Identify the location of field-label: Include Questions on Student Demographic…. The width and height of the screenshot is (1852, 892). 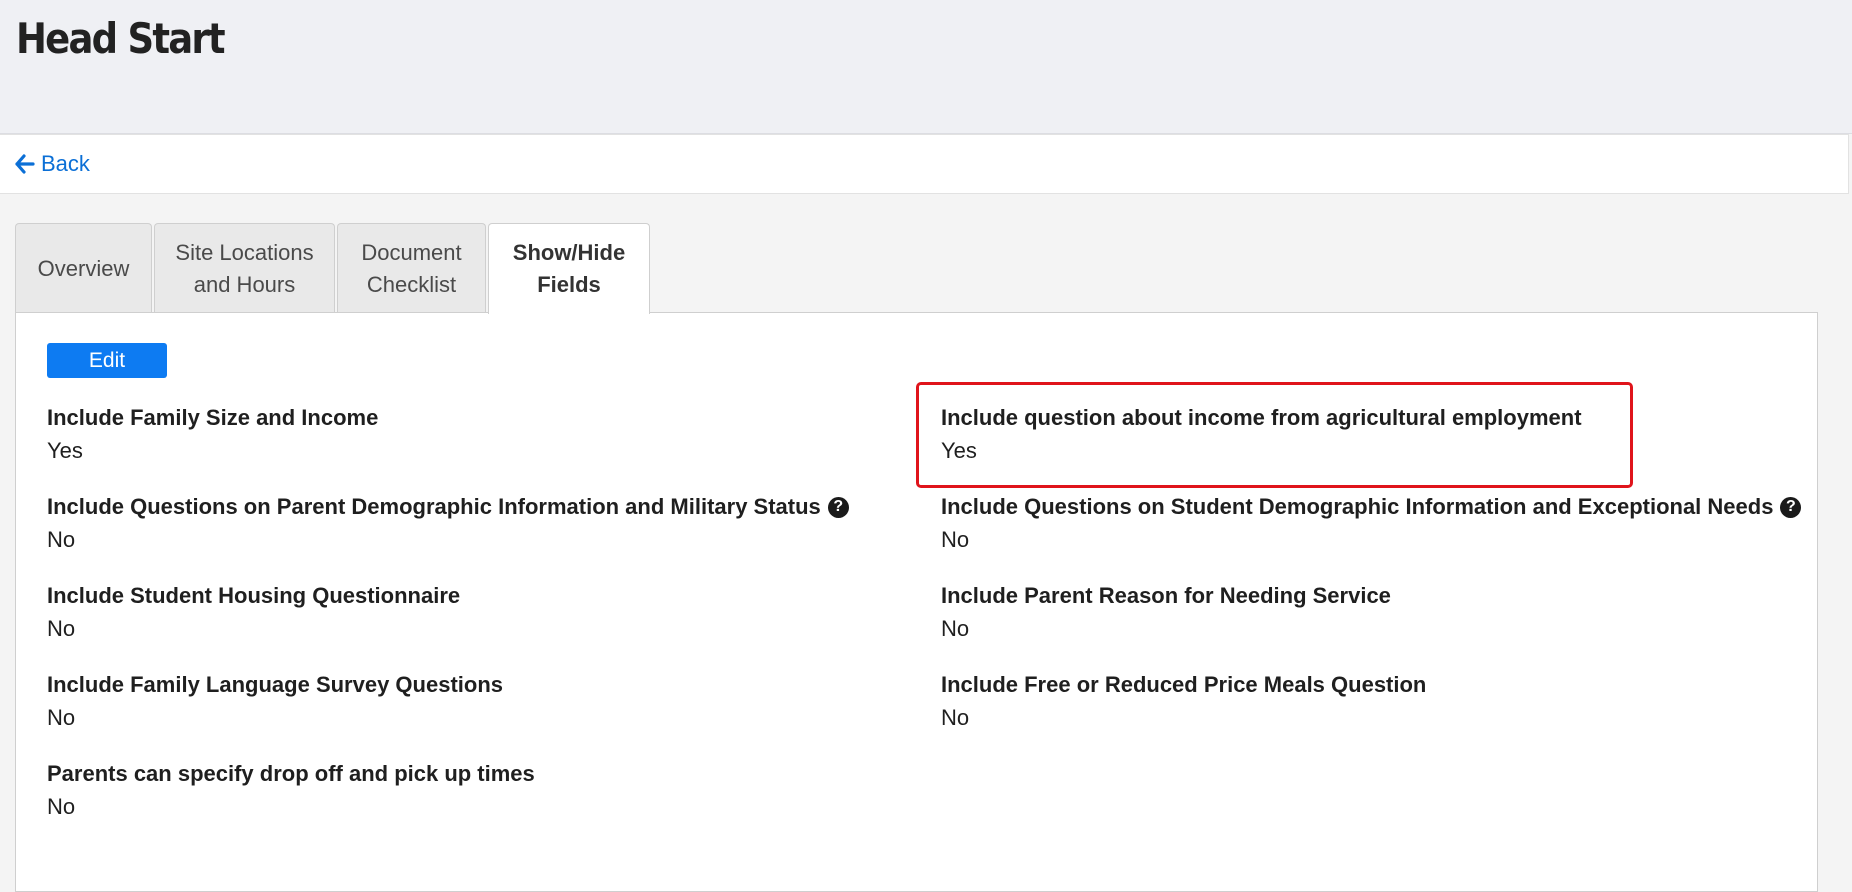
(1371, 507).